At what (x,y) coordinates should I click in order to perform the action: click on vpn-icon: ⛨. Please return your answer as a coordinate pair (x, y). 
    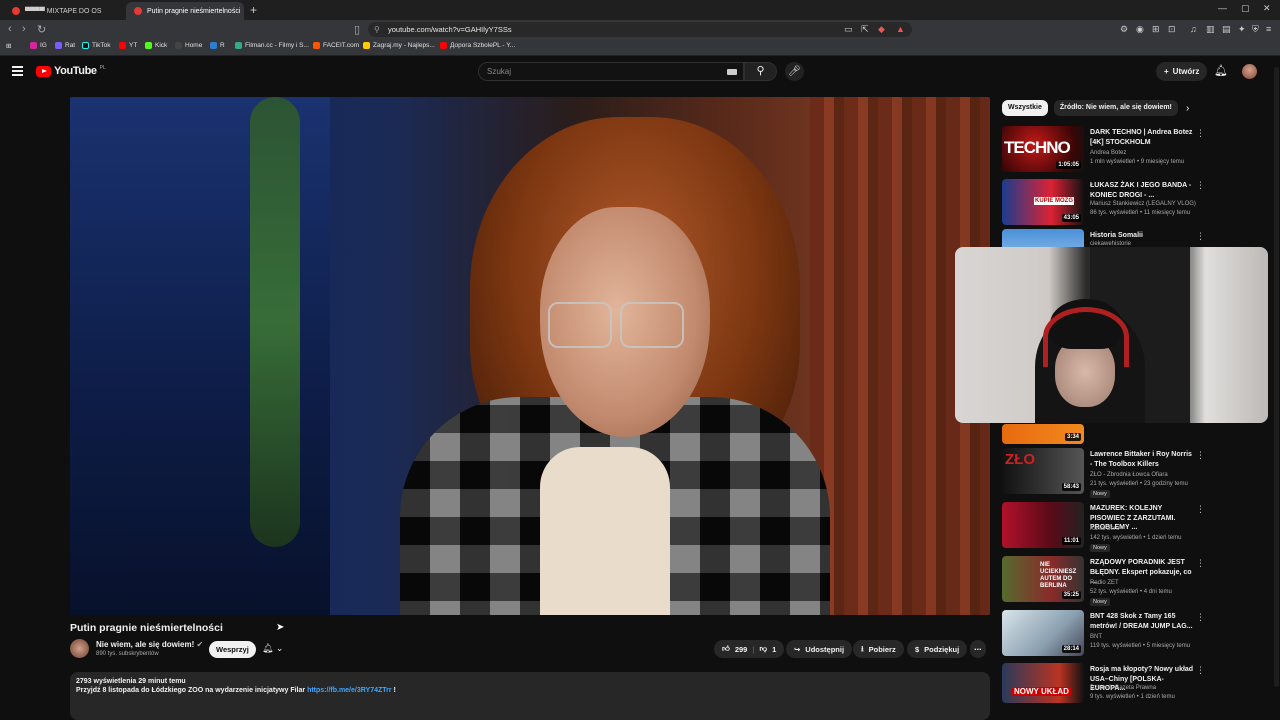
    Looking at the image, I should click on (1255, 29).